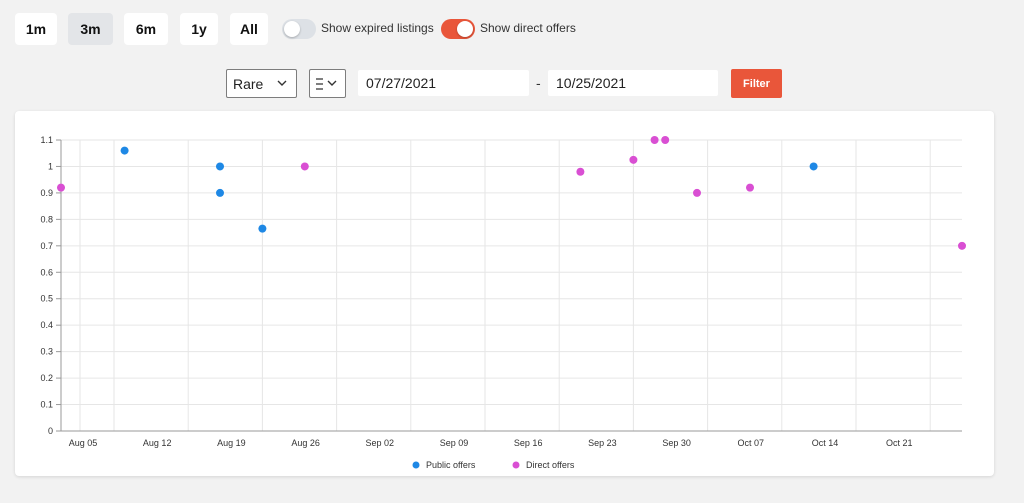  What do you see at coordinates (416, 465) in the screenshot?
I see `public-offers-legend-marker` at bounding box center [416, 465].